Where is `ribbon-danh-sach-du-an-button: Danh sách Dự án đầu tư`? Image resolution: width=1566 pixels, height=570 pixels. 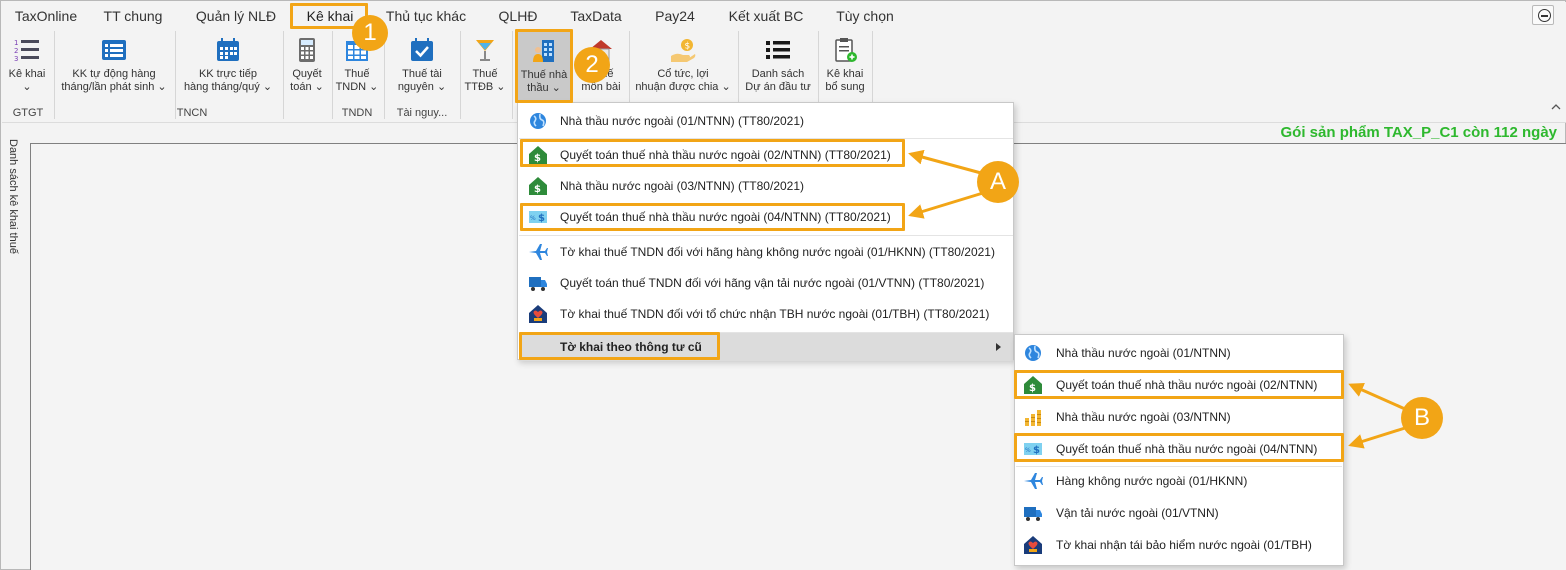 ribbon-danh-sach-du-an-button: Danh sách Dự án đầu tư is located at coordinates (778, 68).